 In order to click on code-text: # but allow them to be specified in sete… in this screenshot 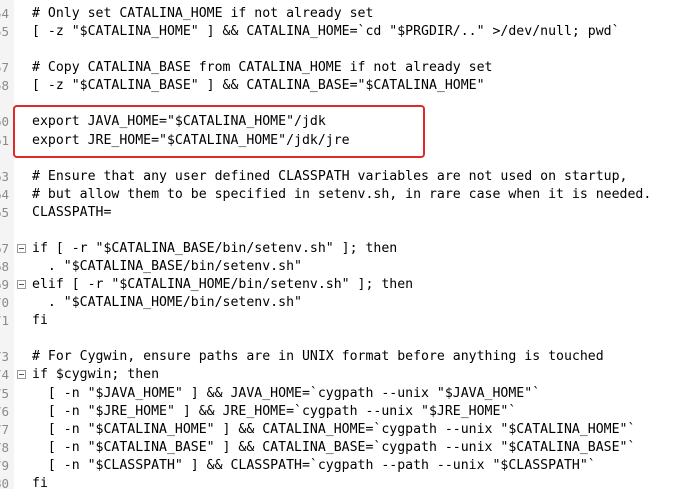, I will do `click(342, 194)`.